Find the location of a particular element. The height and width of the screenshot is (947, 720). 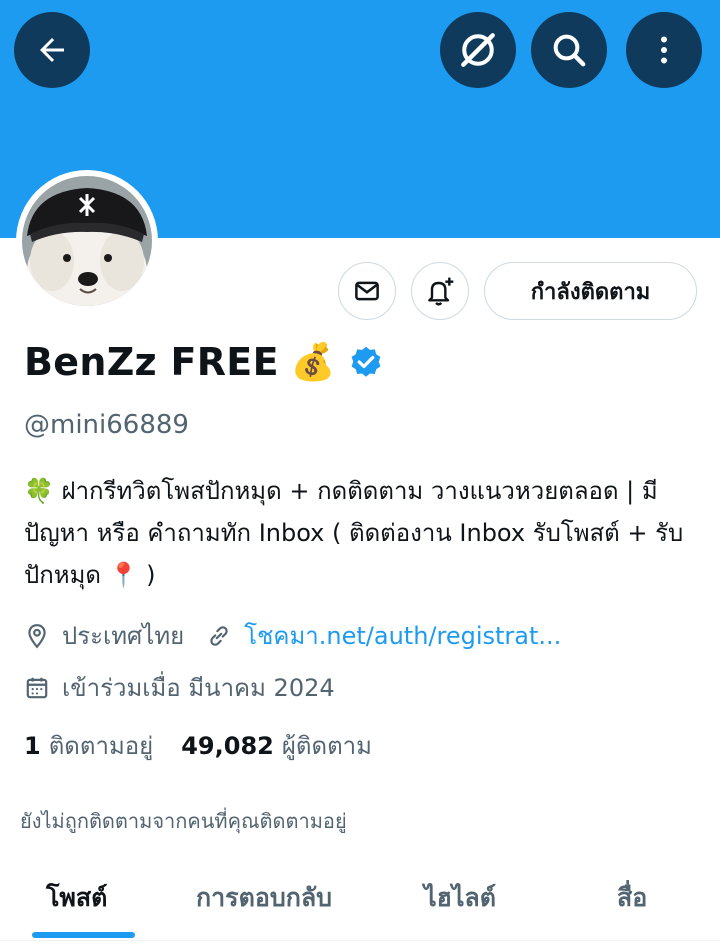

bell-plus-icon is located at coordinates (441, 291).